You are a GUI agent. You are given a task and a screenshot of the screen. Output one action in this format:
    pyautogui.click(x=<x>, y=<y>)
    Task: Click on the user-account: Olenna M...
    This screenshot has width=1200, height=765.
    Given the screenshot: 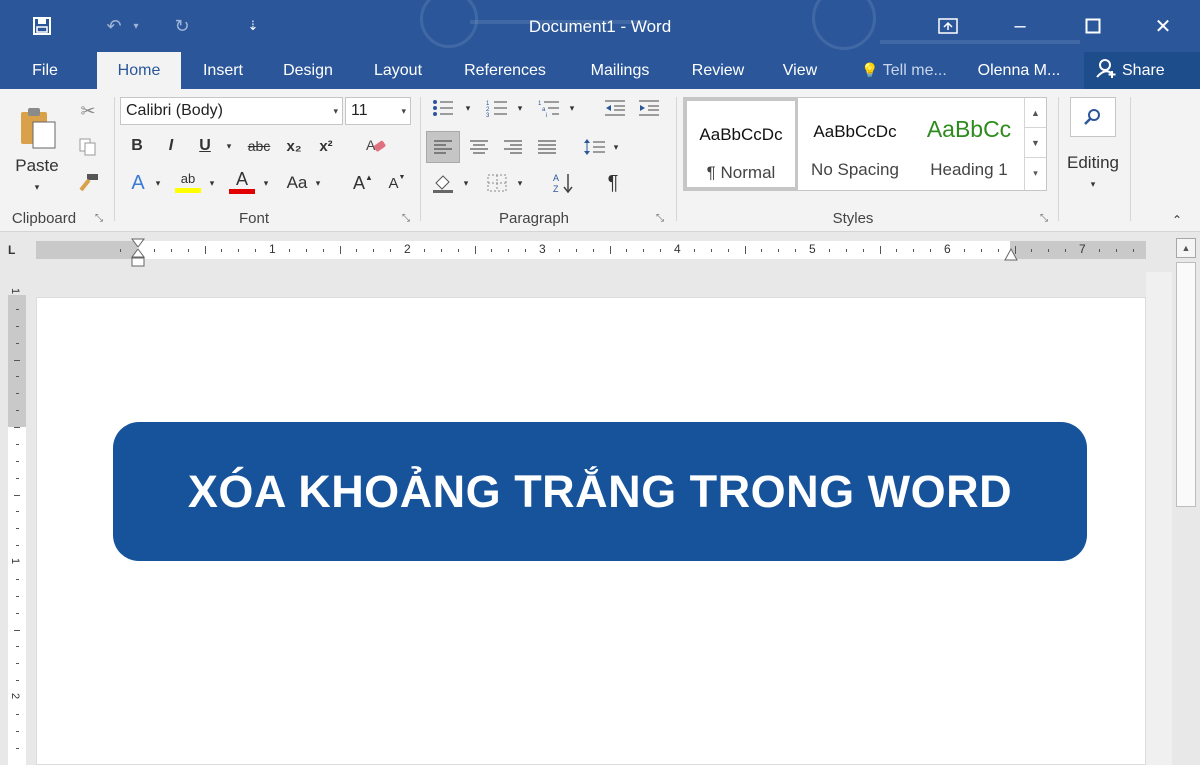 What is the action you would take?
    pyautogui.click(x=1019, y=70)
    